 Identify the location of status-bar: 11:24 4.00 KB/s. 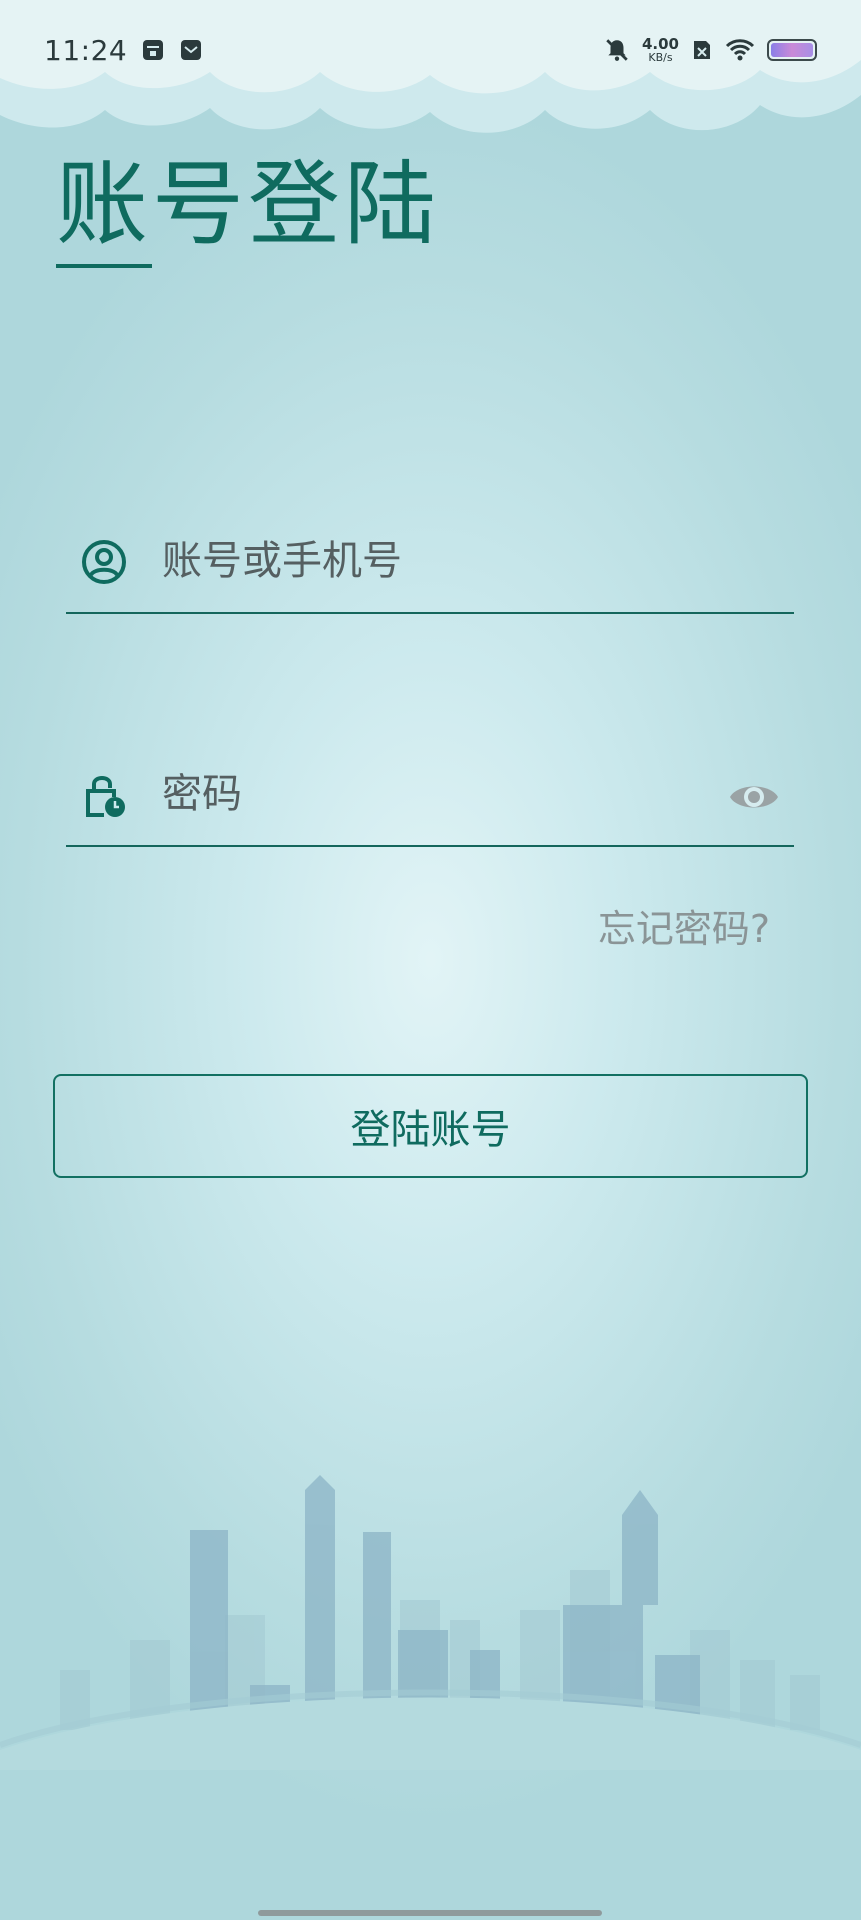
(430, 50).